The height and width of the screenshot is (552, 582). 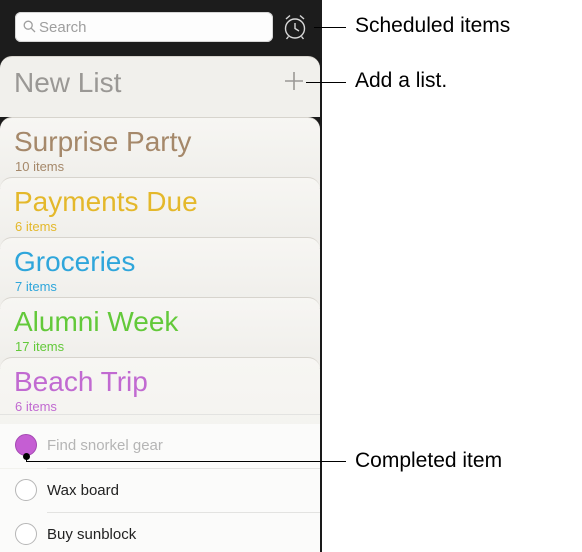 I want to click on list-count: 10 items, so click(x=40, y=166).